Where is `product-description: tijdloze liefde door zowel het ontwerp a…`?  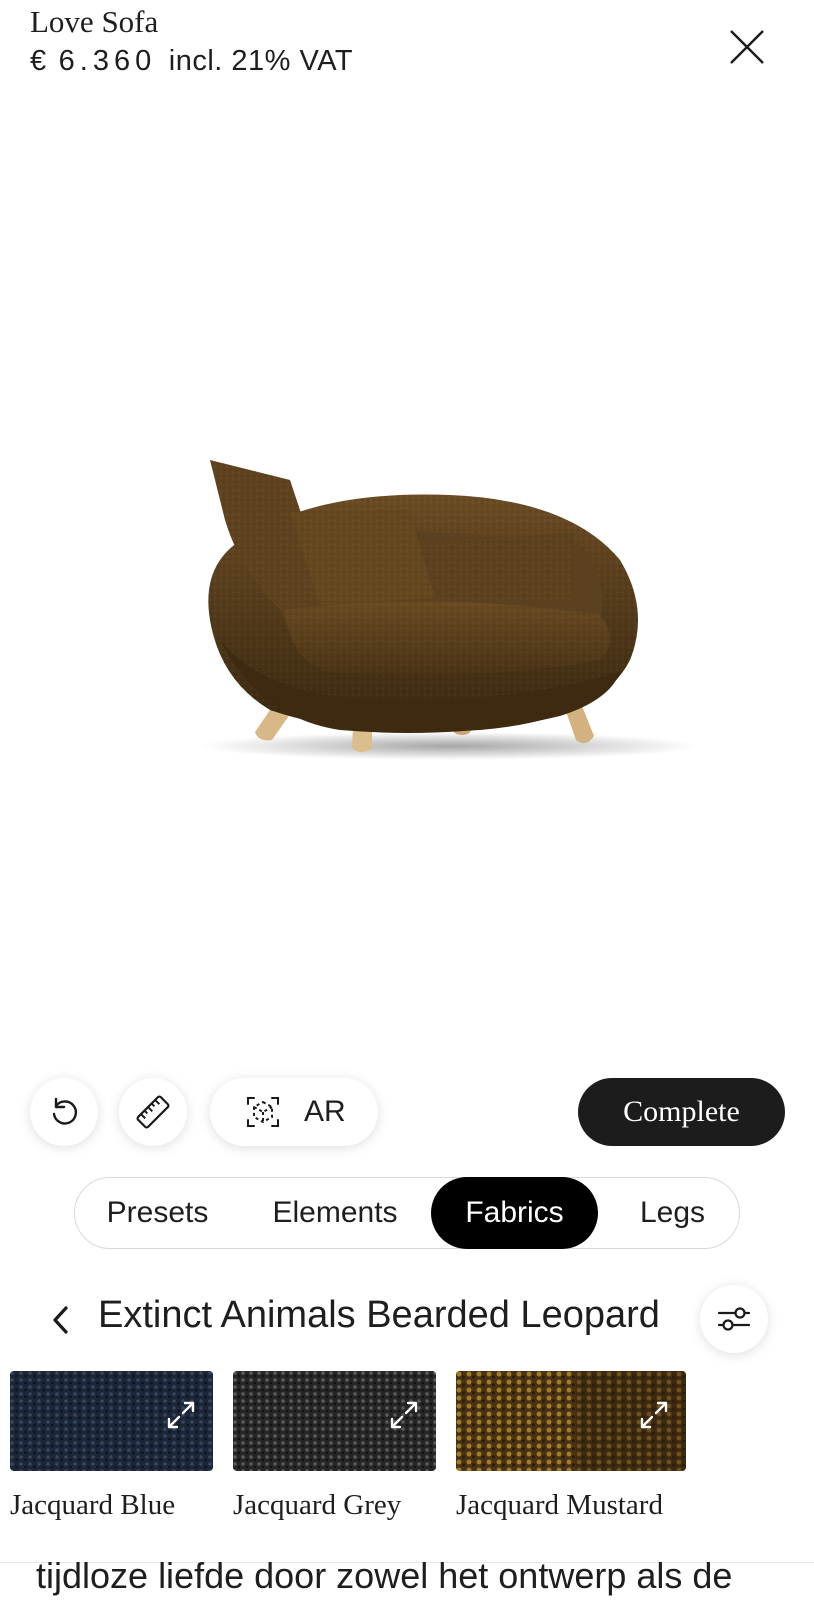
product-description: tijdloze liefde door zowel het ontwerp a… is located at coordinates (384, 1575).